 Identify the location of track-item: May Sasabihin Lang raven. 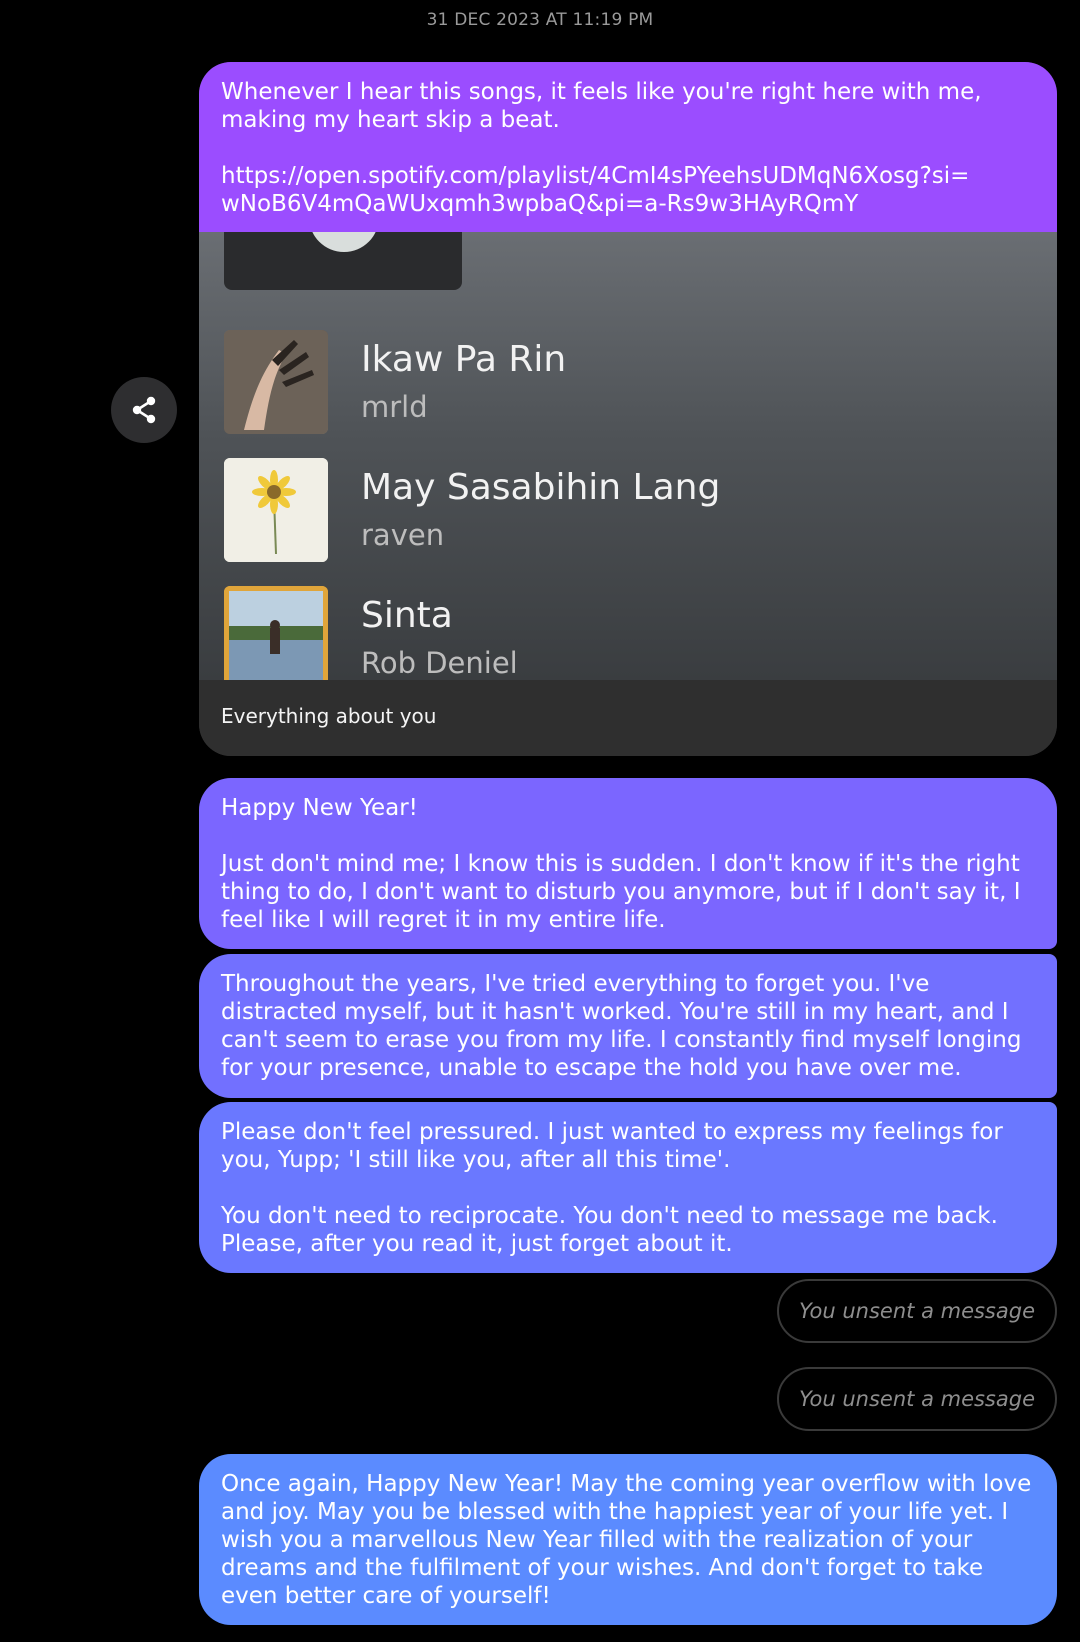
(624, 510).